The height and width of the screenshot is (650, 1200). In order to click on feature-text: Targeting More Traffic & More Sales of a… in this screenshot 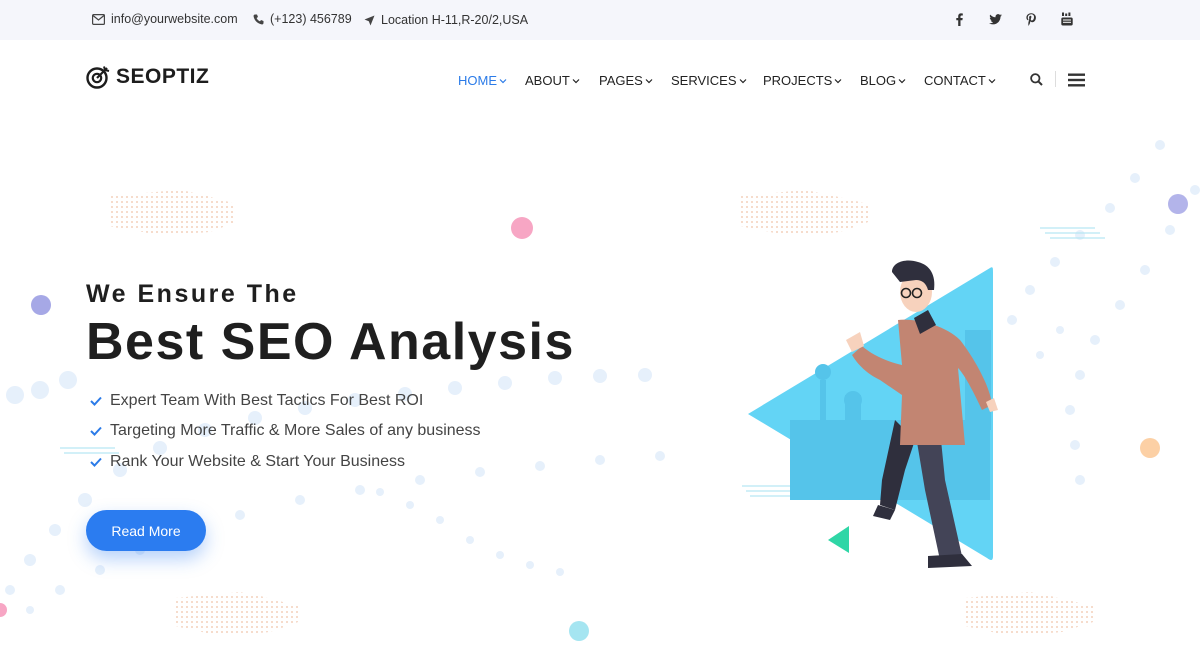, I will do `click(295, 430)`.